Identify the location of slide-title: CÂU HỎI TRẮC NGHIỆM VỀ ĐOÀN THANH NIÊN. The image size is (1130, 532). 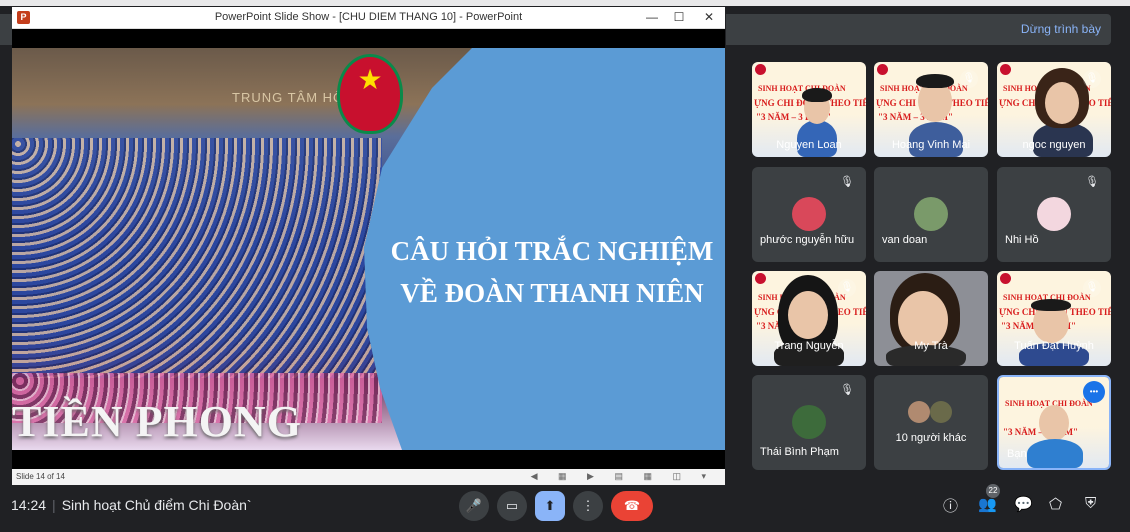
(548, 272).